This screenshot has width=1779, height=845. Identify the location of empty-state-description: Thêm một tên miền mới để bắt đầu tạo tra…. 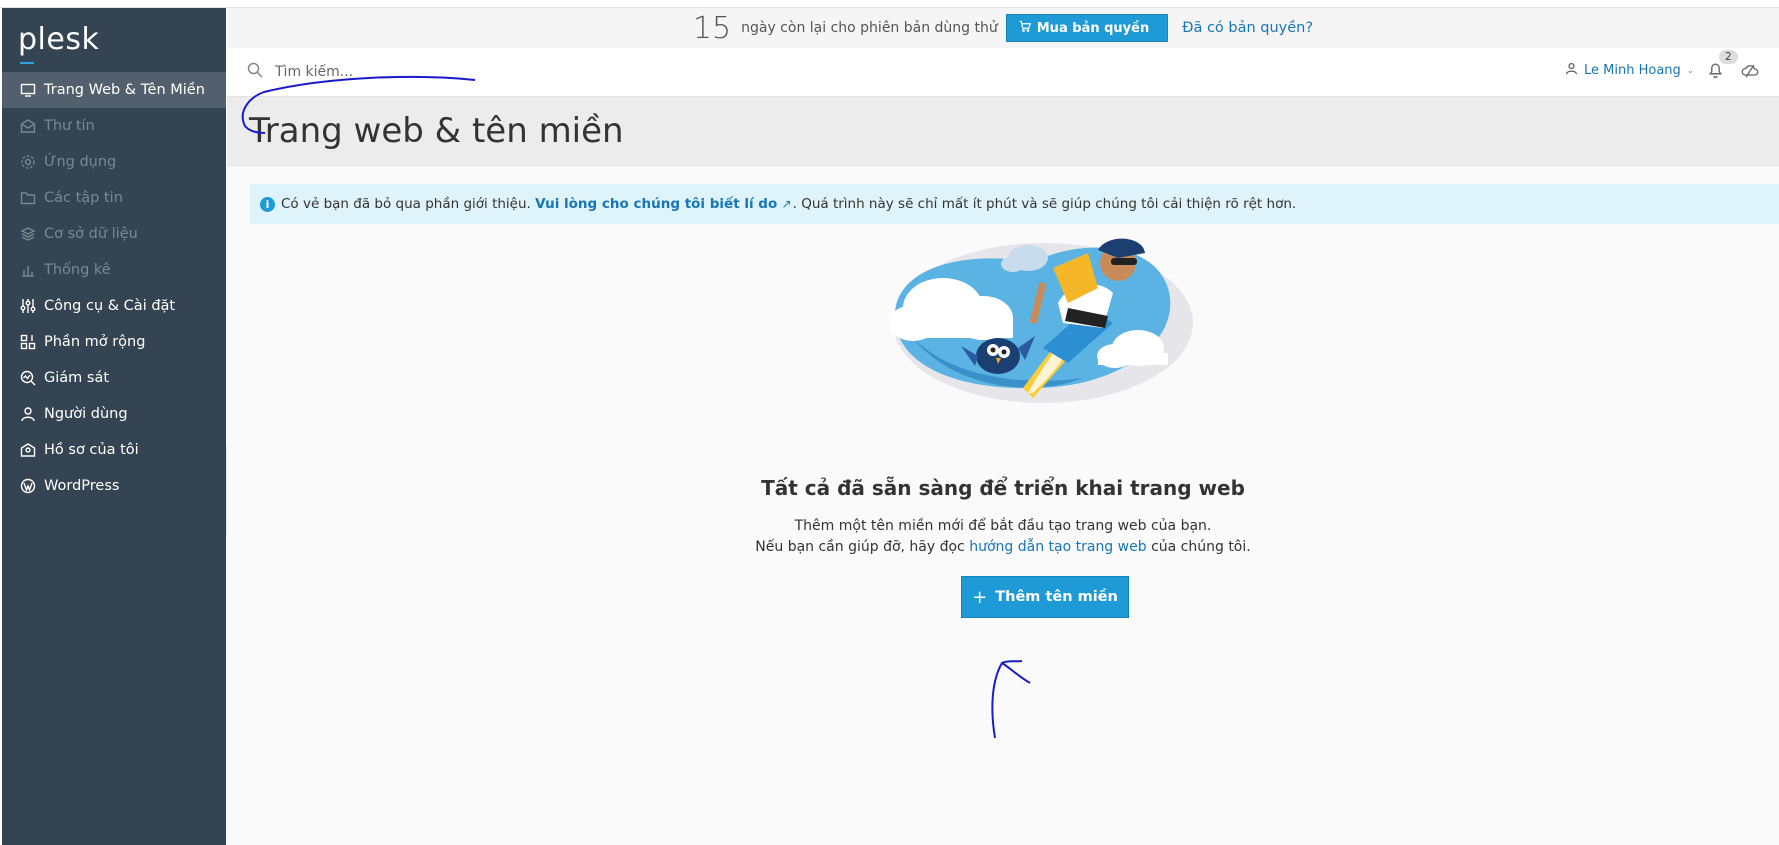
(1003, 537).